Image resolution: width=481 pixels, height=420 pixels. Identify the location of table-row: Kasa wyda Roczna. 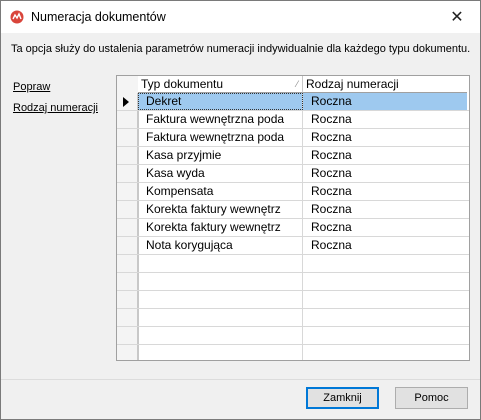
(293, 174).